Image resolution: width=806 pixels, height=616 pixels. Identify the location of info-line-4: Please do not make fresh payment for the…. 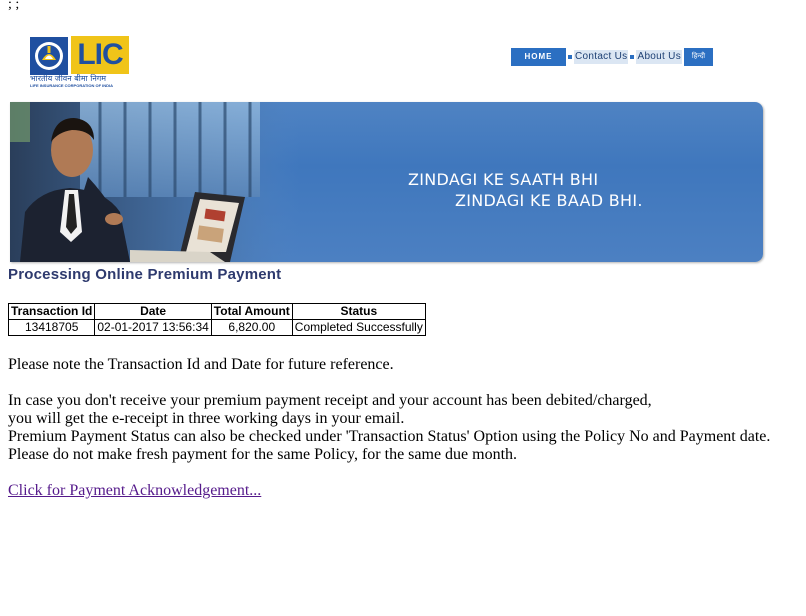
(263, 454).